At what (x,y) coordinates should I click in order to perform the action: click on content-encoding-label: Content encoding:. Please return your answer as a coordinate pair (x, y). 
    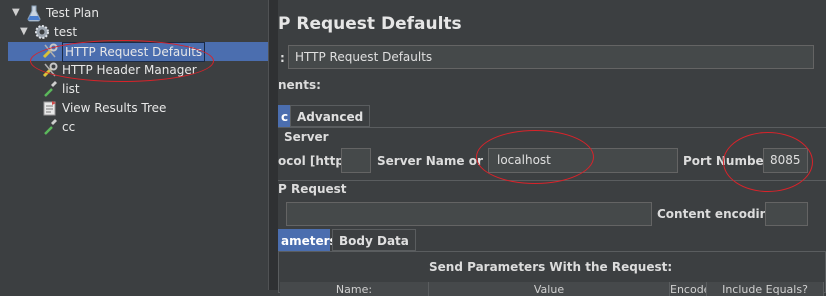
    Looking at the image, I should click on (719, 214).